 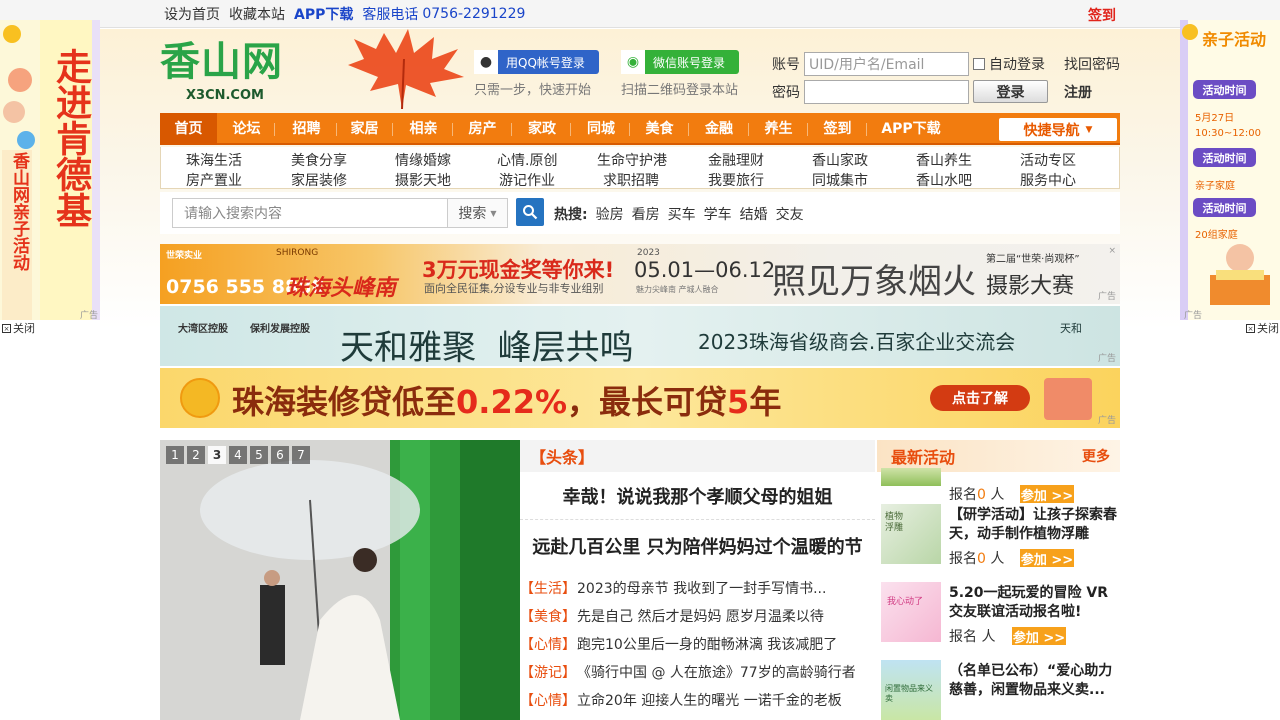 What do you see at coordinates (196, 455) in the screenshot?
I see `slider-dot: 2` at bounding box center [196, 455].